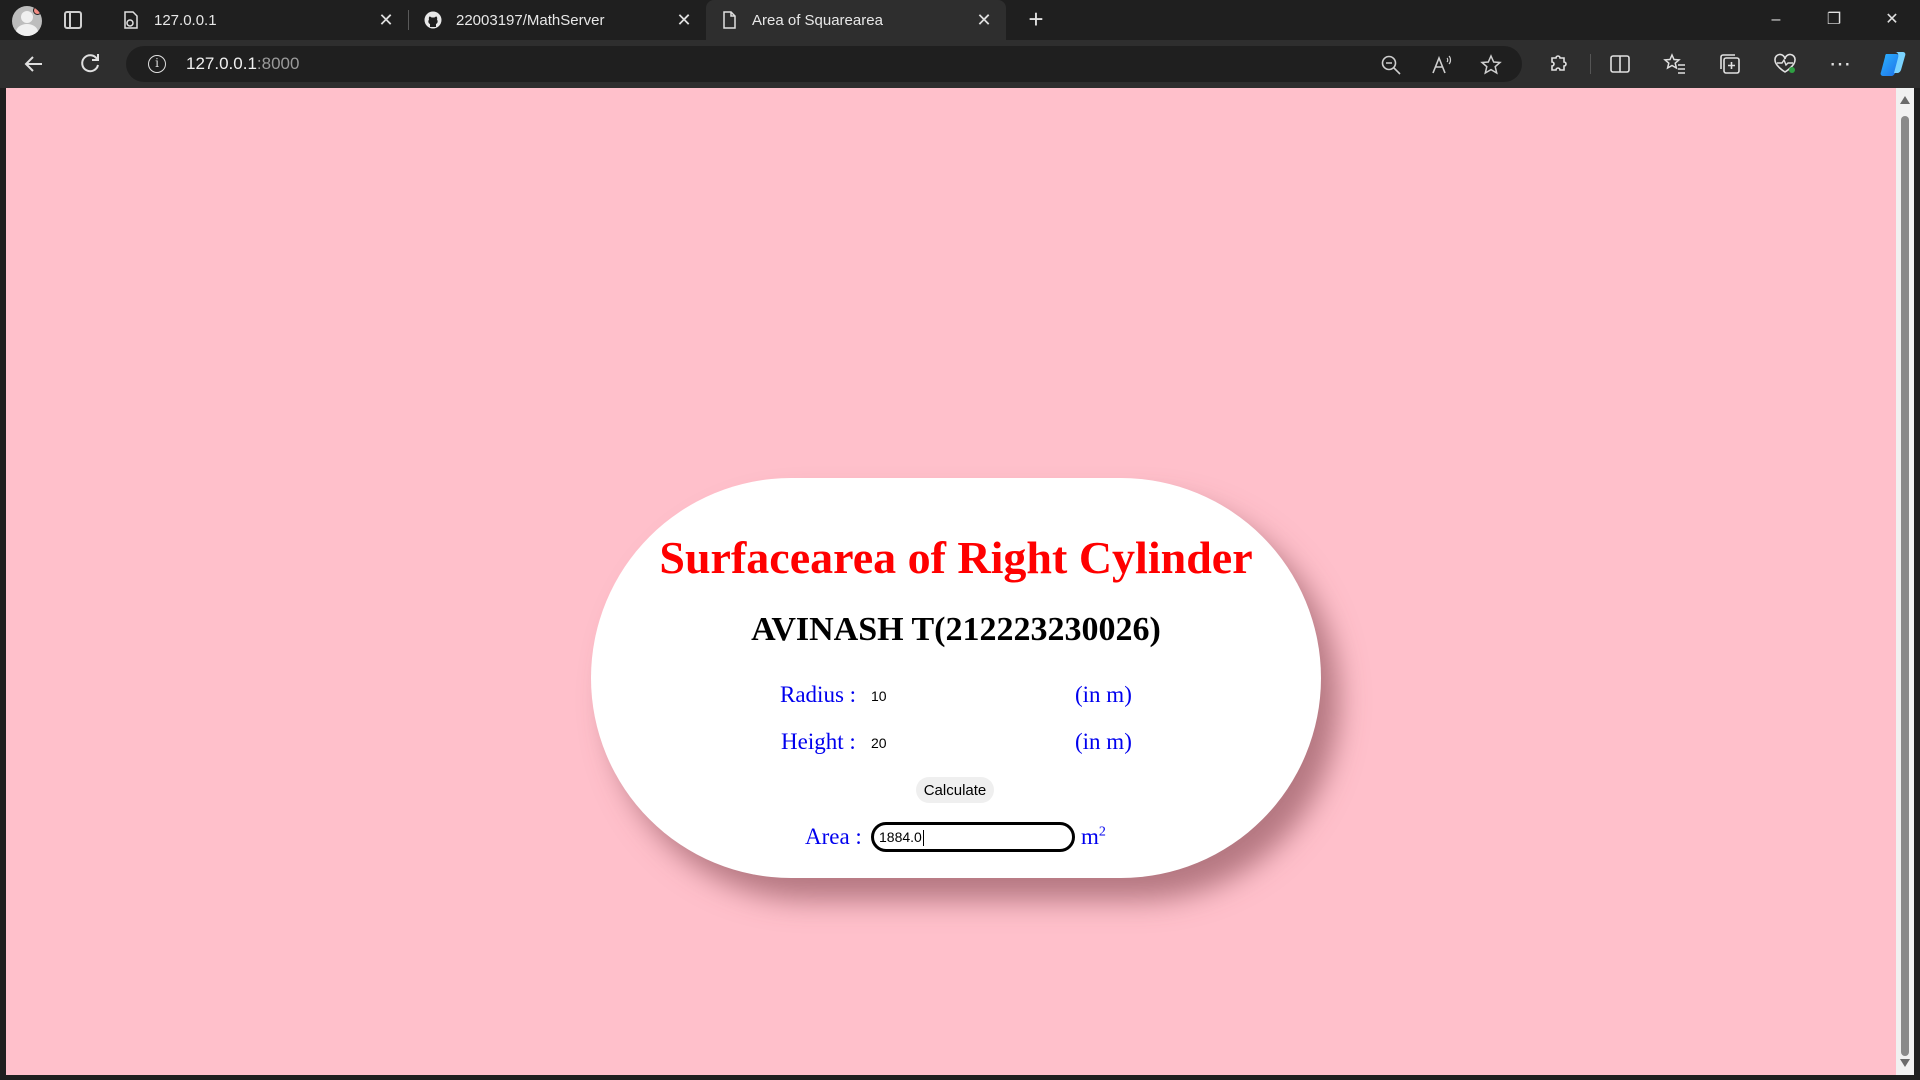 The width and height of the screenshot is (1920, 1080). Describe the element at coordinates (956, 629) in the screenshot. I see `author-heading: AVINASH T(212223230026)` at that location.